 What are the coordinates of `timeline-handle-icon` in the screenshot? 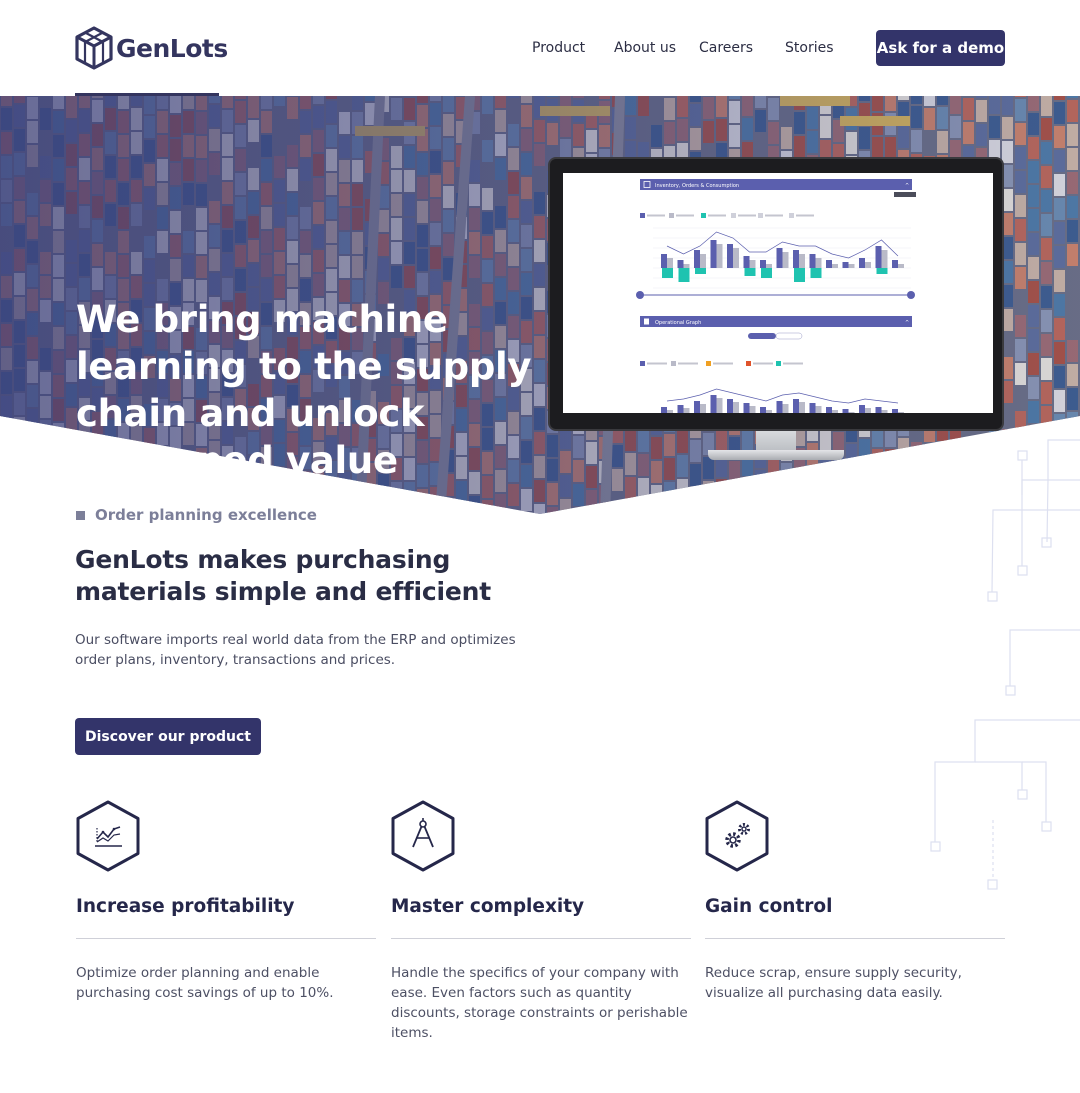 It's located at (640, 295).